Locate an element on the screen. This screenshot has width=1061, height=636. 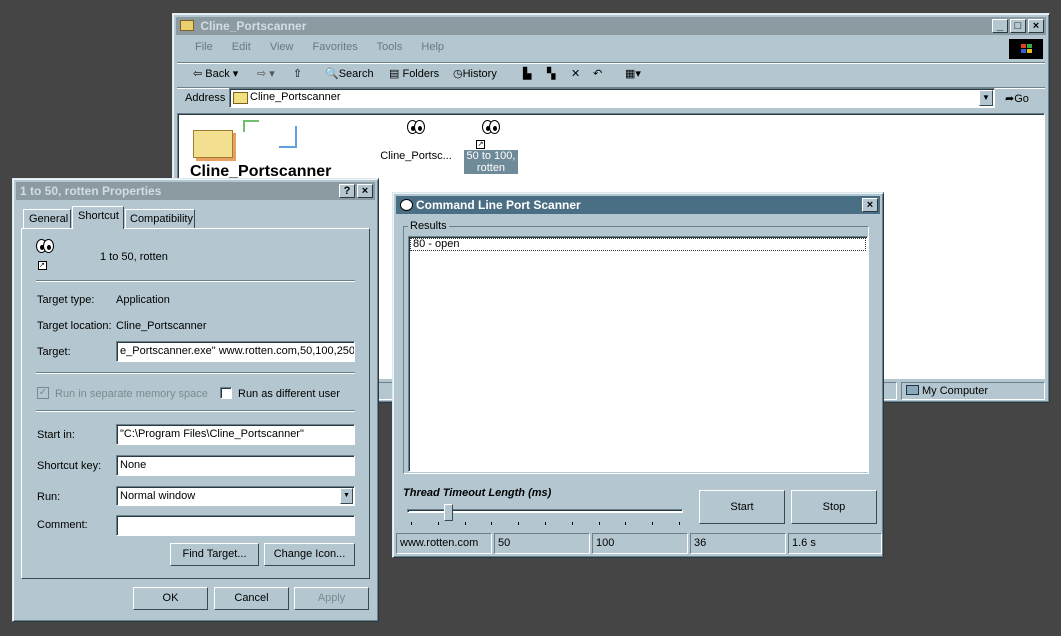
views-icon: ▦▾ is located at coordinates (633, 74).